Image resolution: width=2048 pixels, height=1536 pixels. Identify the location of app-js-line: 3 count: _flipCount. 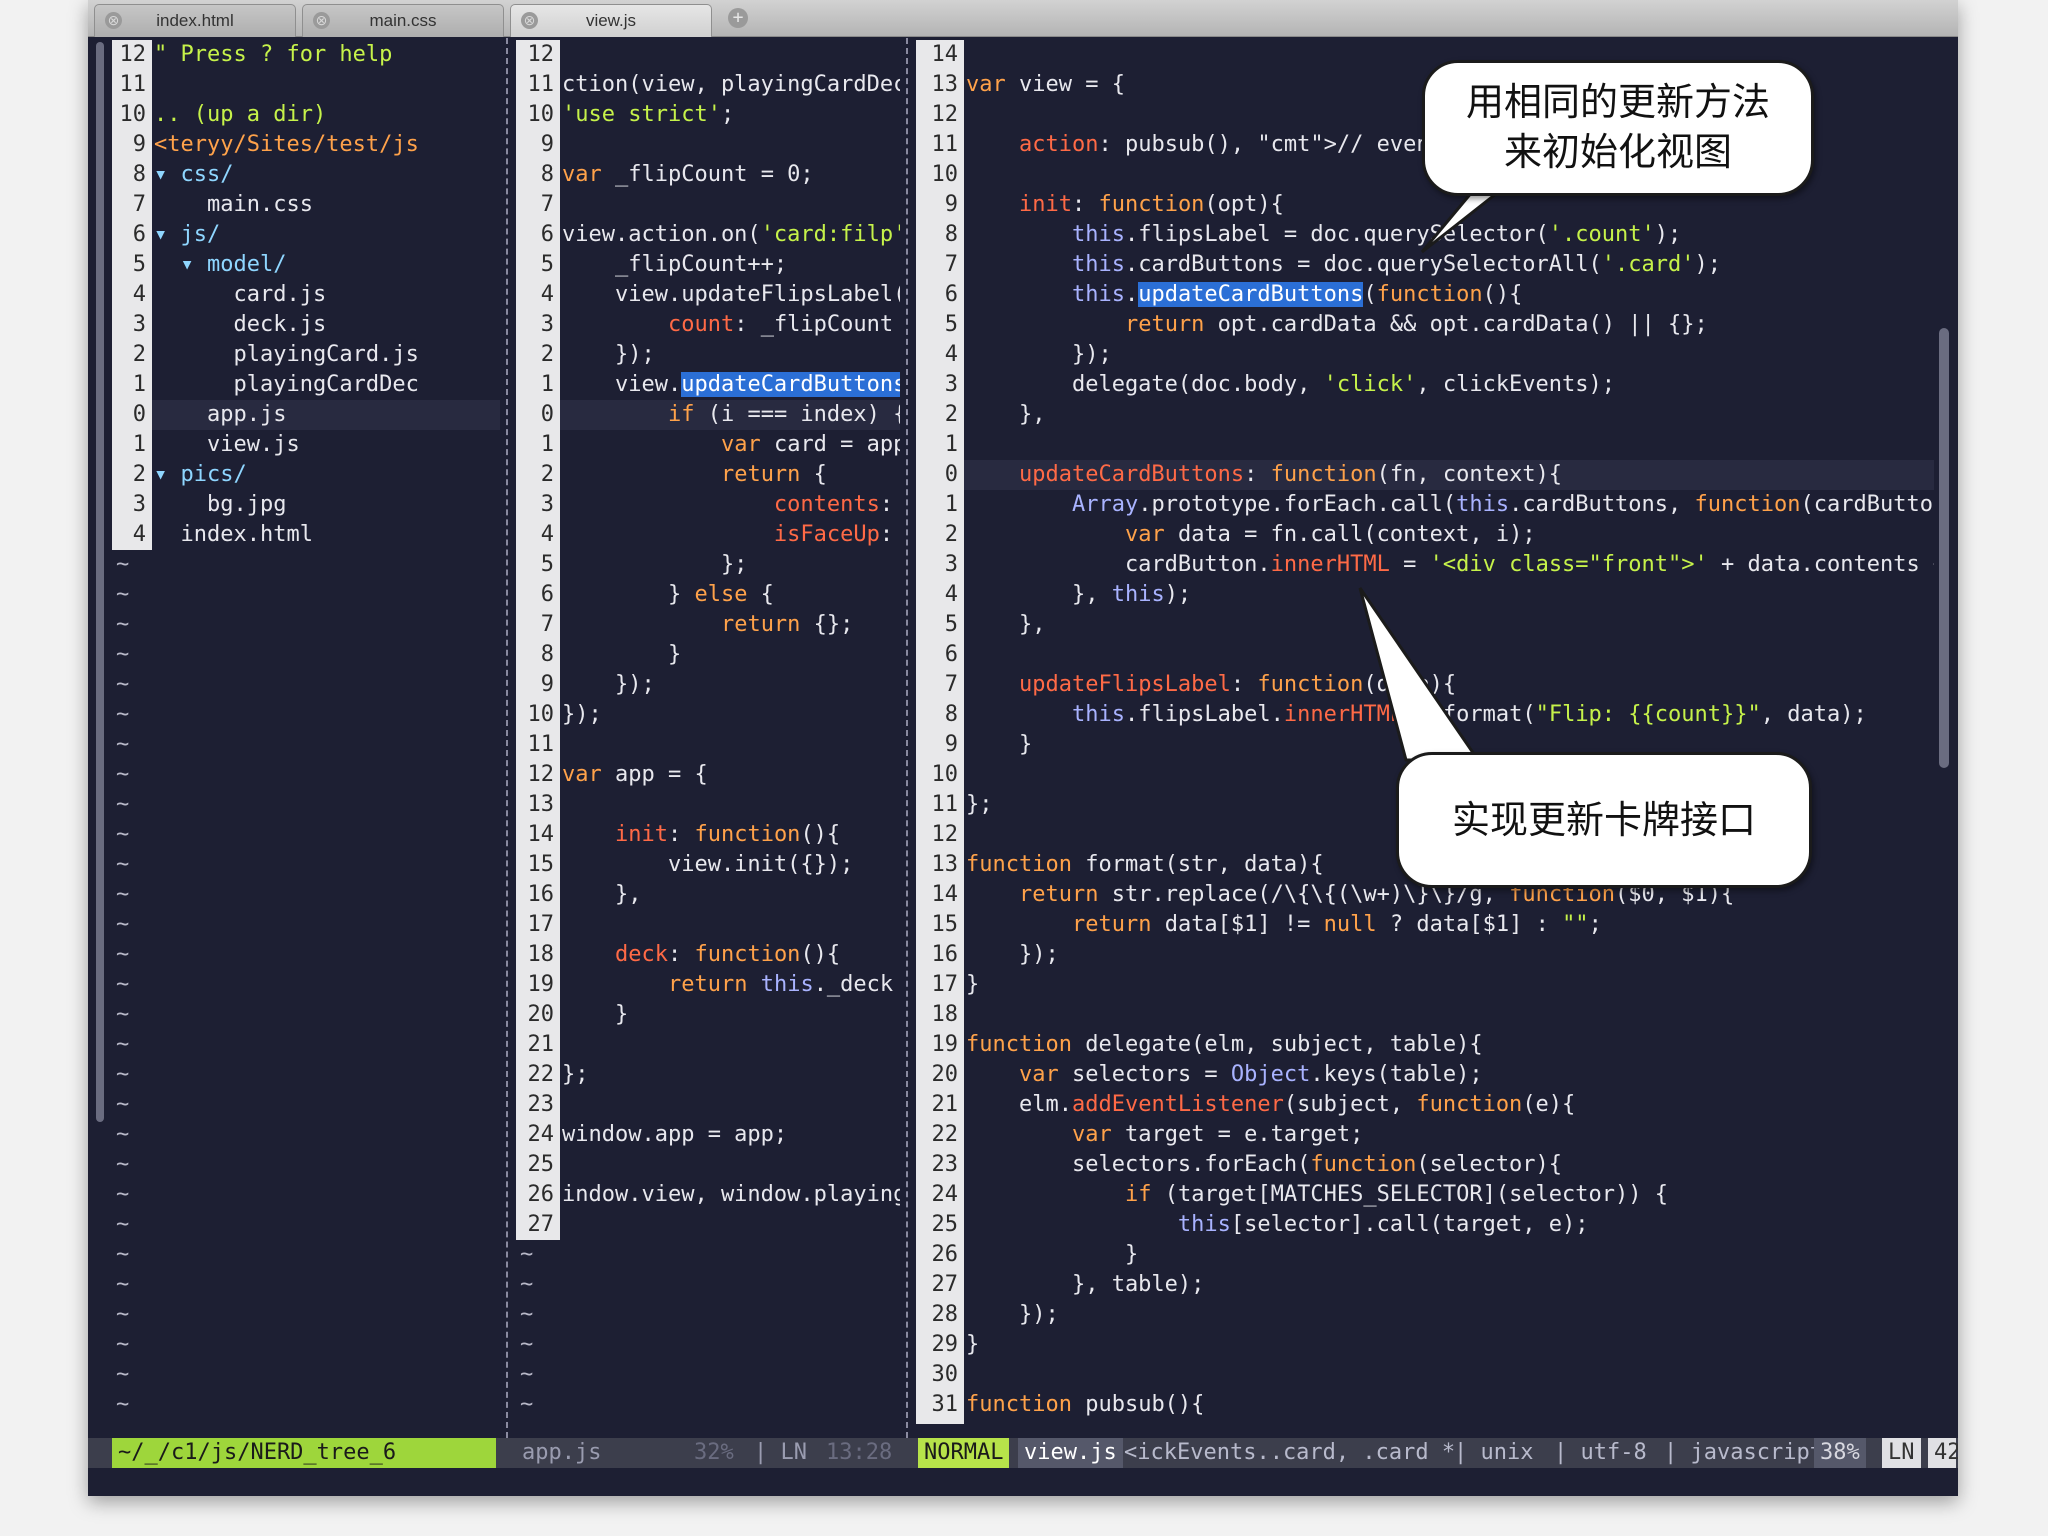
(709, 325).